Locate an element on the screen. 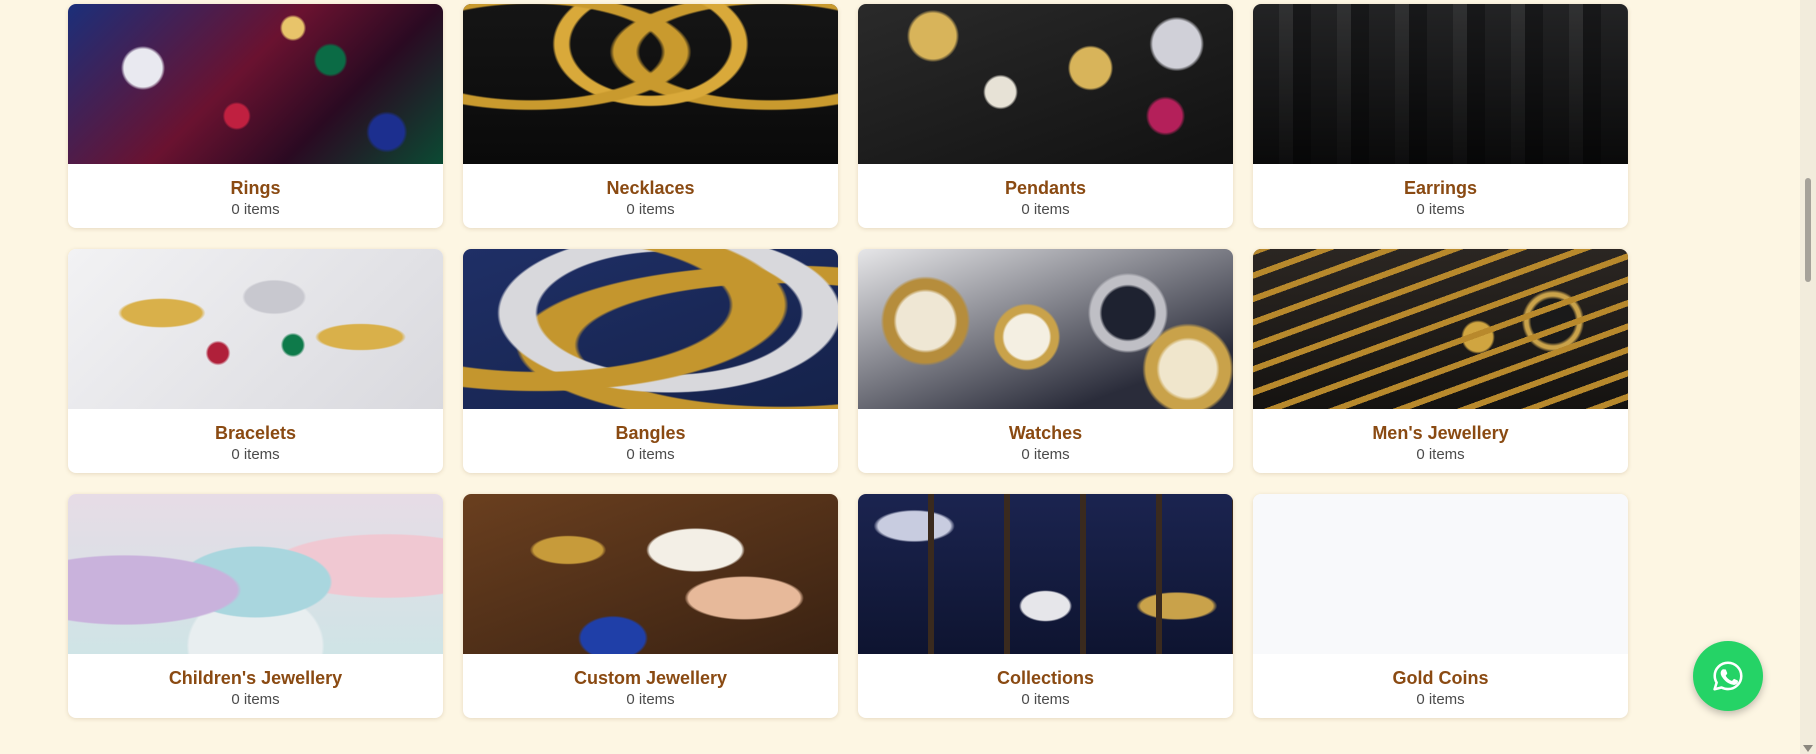 The width and height of the screenshot is (1816, 754). category-info: Rings 0 items is located at coordinates (255, 196).